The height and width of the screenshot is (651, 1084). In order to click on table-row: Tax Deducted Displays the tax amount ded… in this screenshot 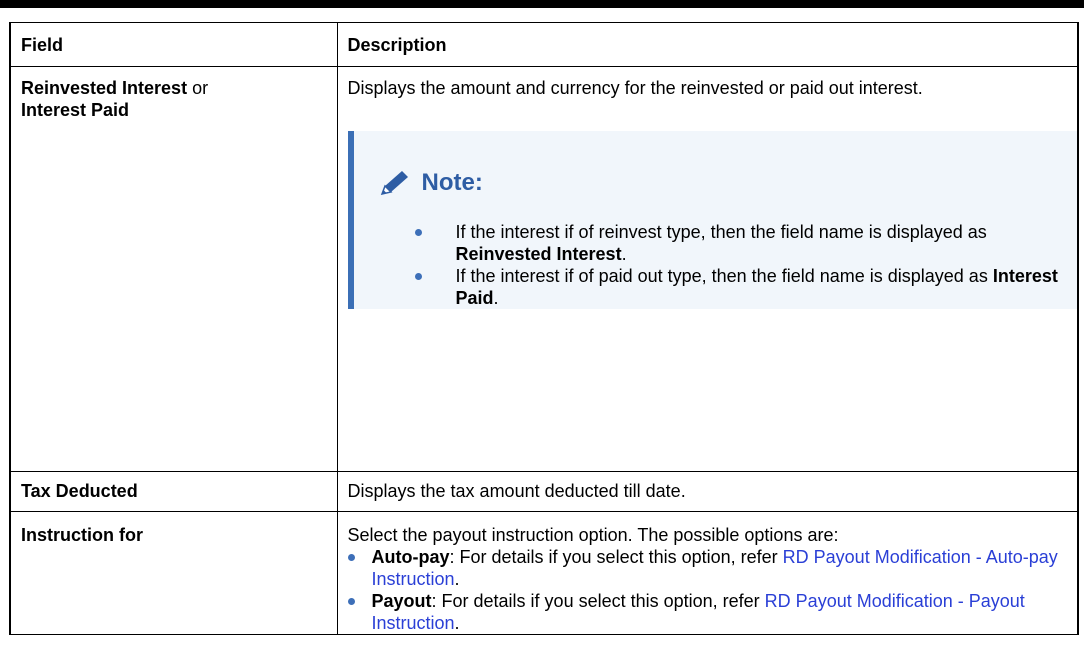, I will do `click(544, 491)`.